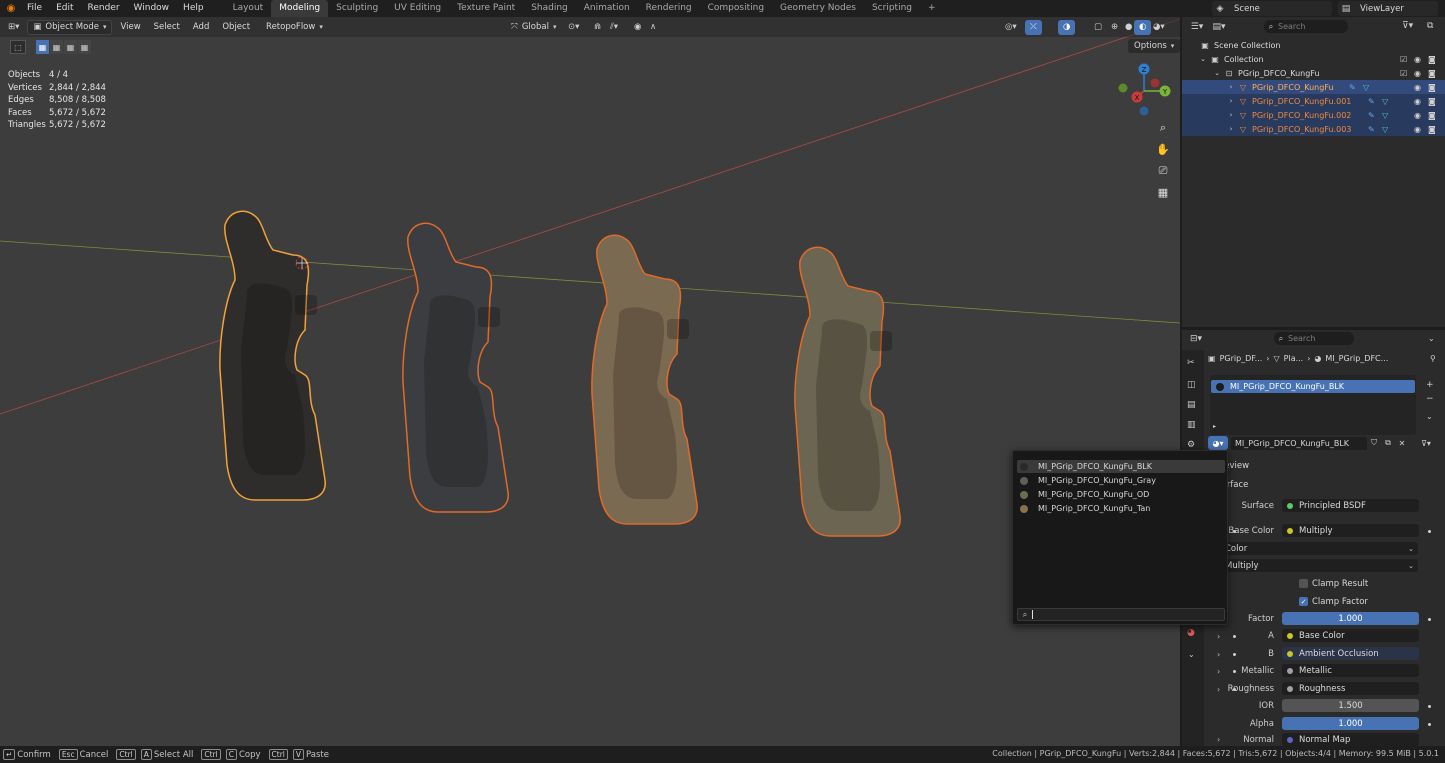 This screenshot has width=1445, height=763. I want to click on shading-rendered-button: ◕▾, so click(1159, 27).